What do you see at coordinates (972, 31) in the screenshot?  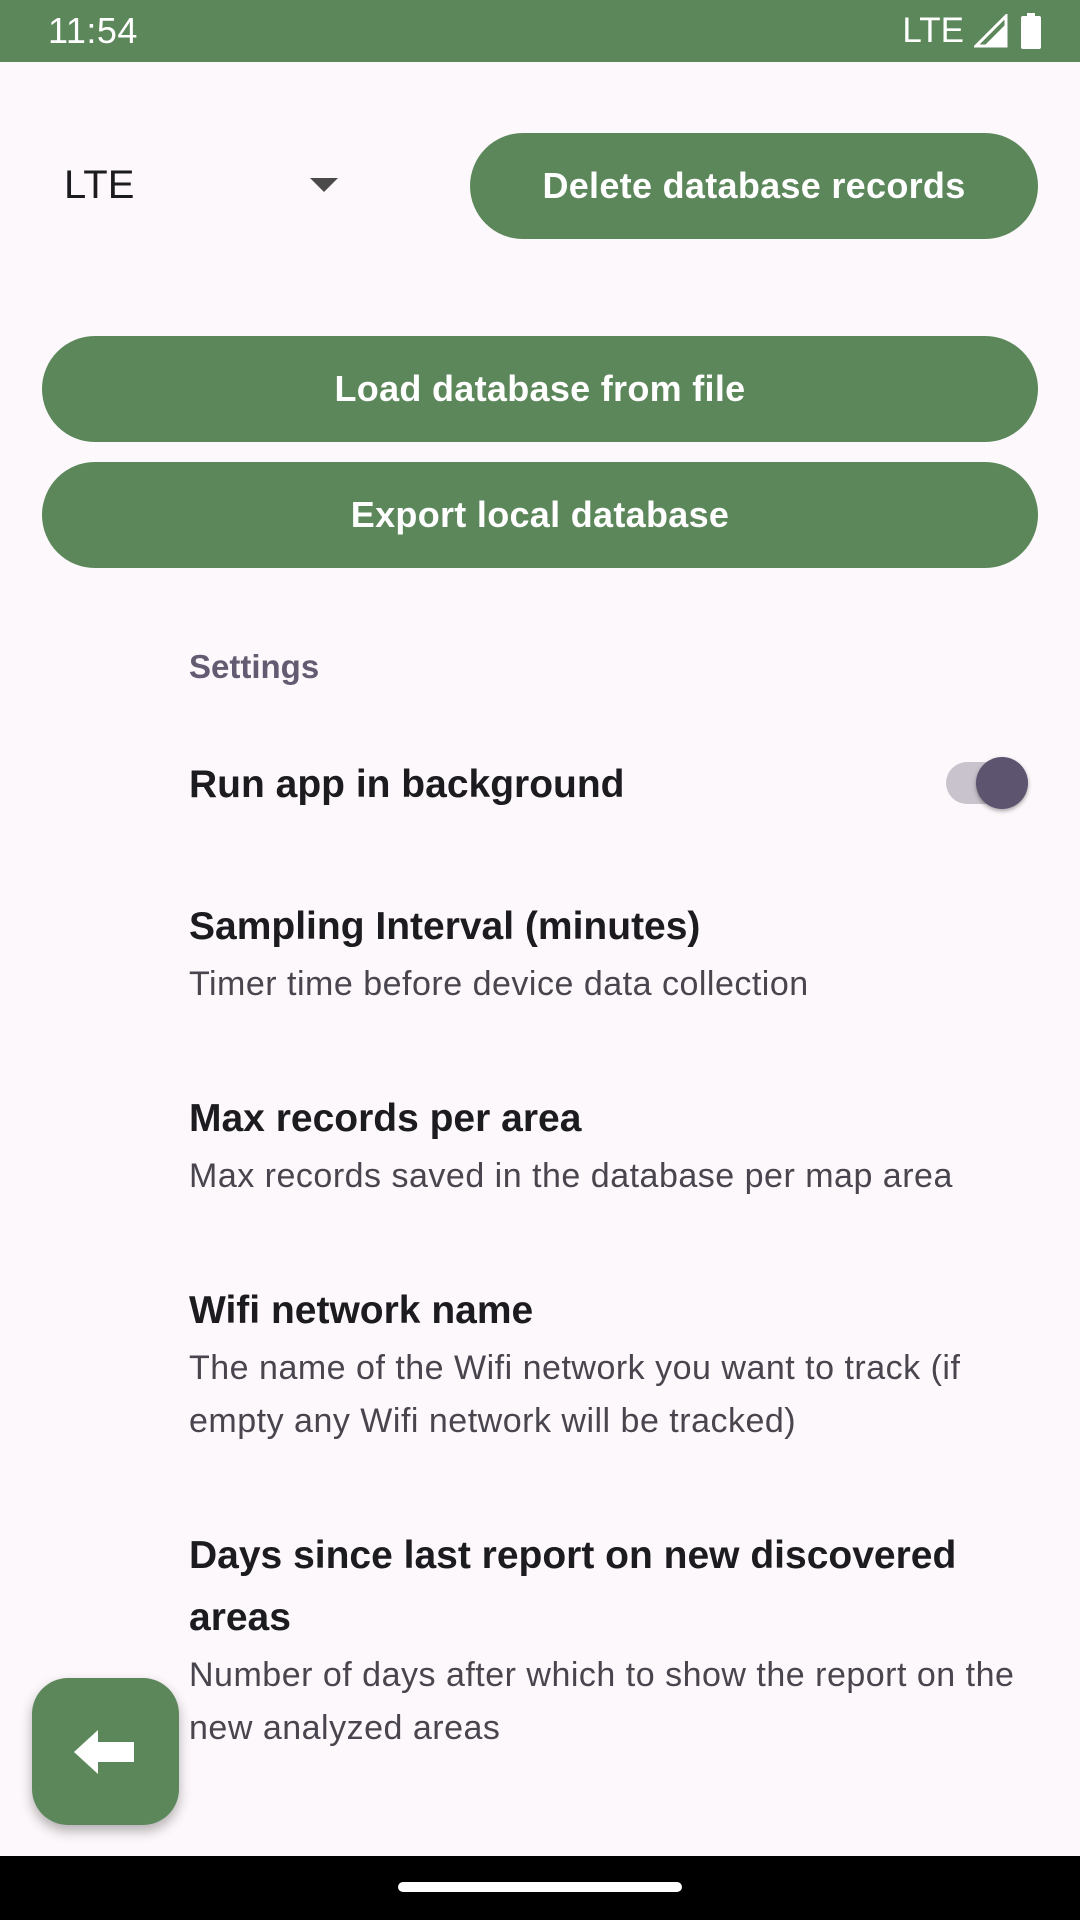 I see `status-icons: LTE` at bounding box center [972, 31].